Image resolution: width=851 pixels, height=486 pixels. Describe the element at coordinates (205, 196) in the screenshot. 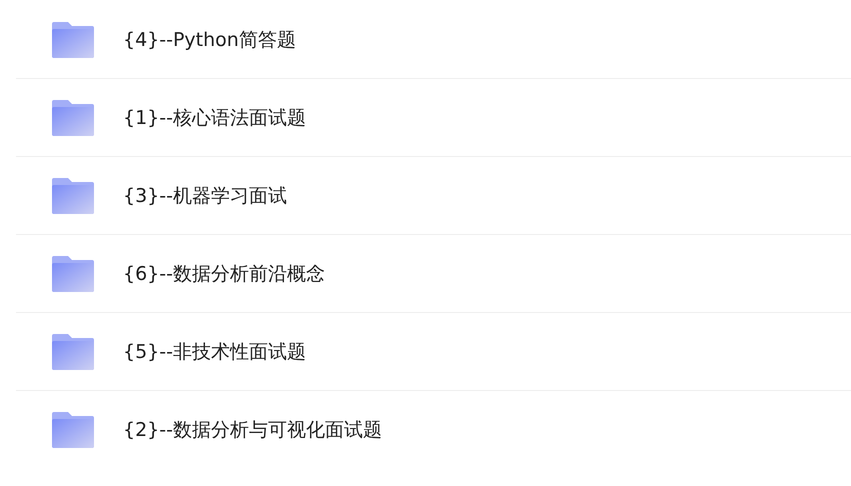

I see `folder-name: {3}--机器学习面试` at that location.